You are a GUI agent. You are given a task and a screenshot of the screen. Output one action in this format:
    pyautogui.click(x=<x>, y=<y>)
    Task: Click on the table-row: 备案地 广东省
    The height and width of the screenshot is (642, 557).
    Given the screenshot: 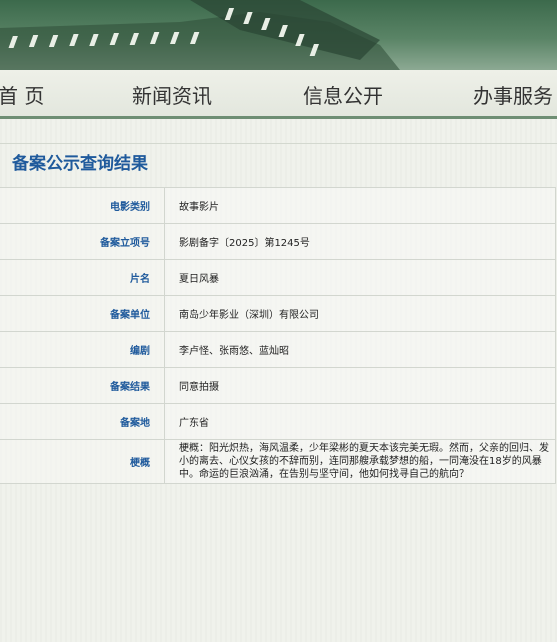 What is the action you would take?
    pyautogui.click(x=278, y=421)
    